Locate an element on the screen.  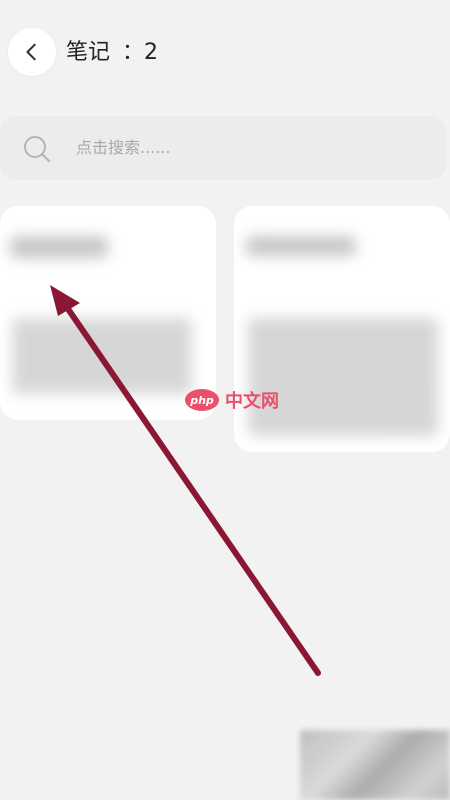
watermark-text: 中文网 is located at coordinates (252, 401).